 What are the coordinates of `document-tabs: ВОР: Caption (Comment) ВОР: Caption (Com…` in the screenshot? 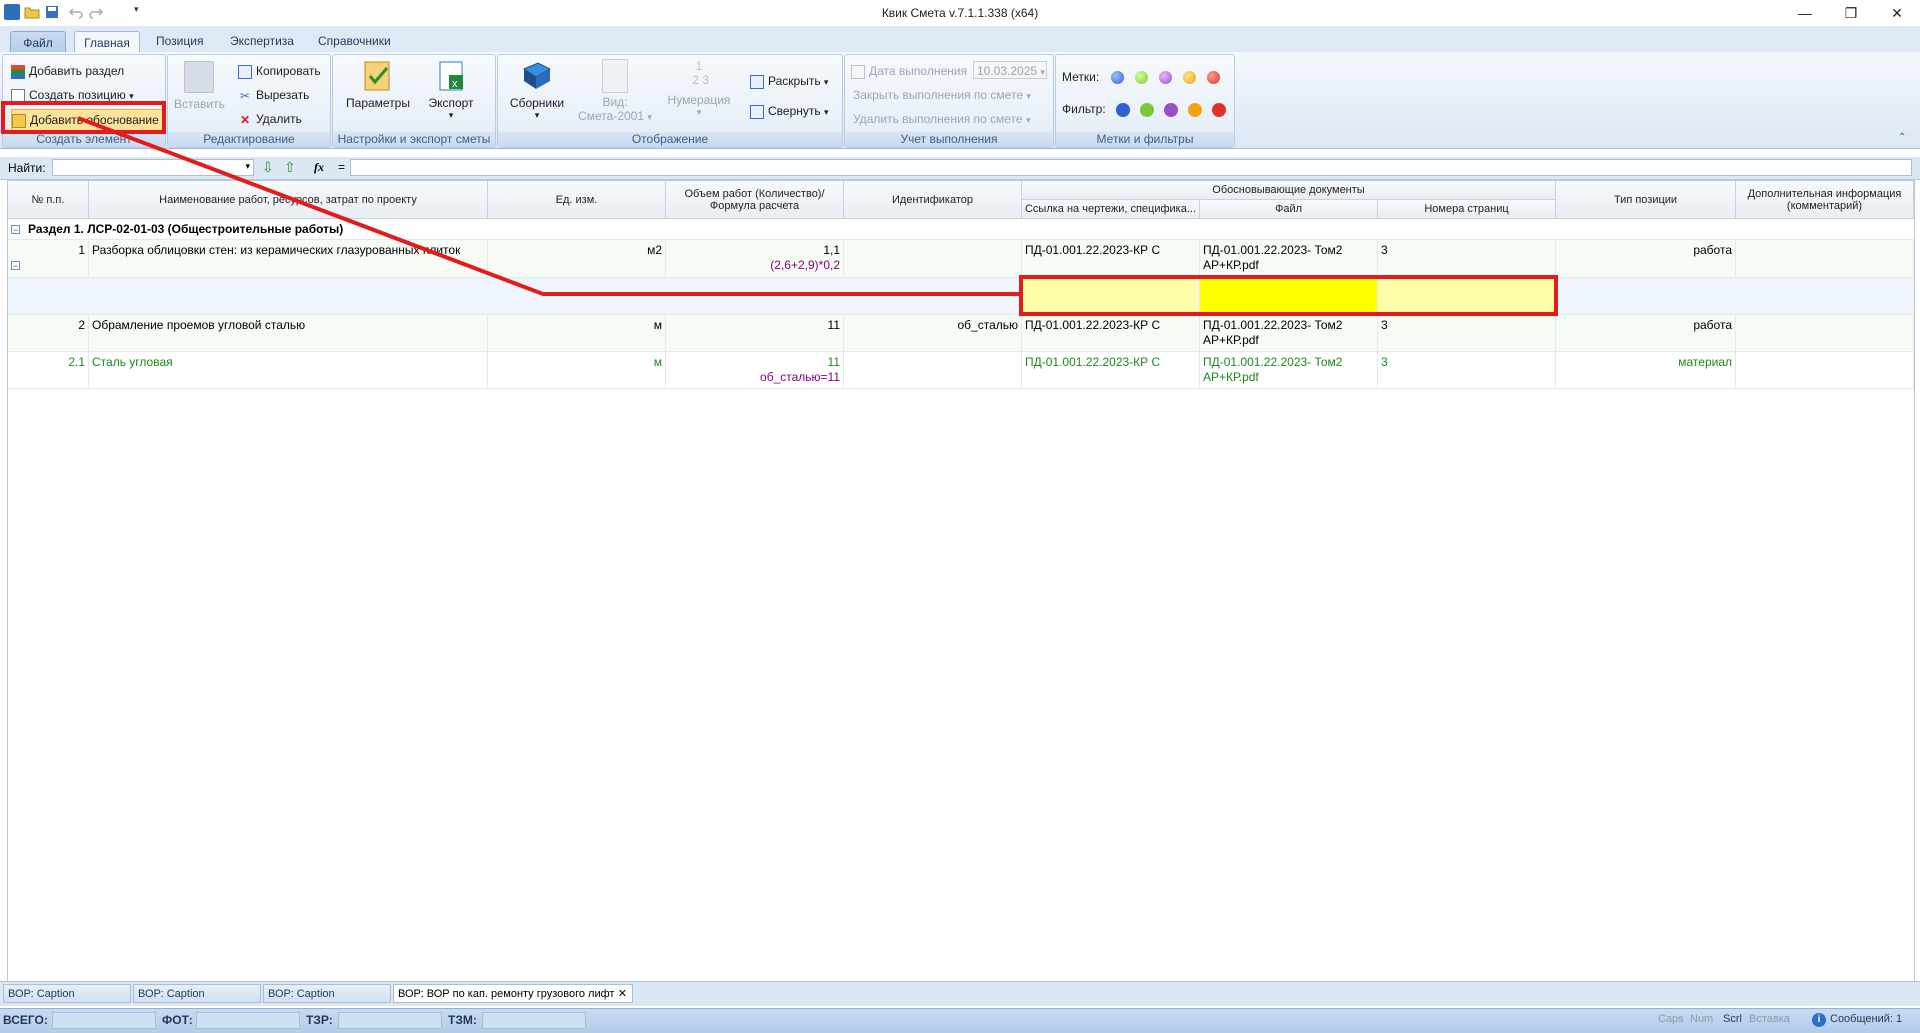 It's located at (960, 1000).